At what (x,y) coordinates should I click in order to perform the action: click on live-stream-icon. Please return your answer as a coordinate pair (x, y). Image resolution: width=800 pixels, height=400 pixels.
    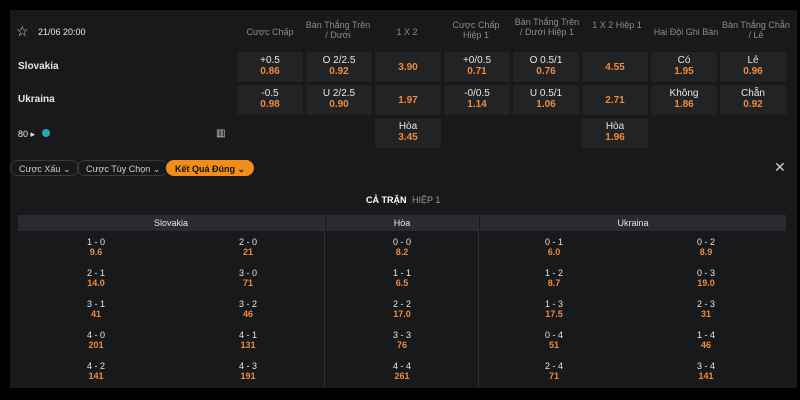
    Looking at the image, I should click on (46, 133).